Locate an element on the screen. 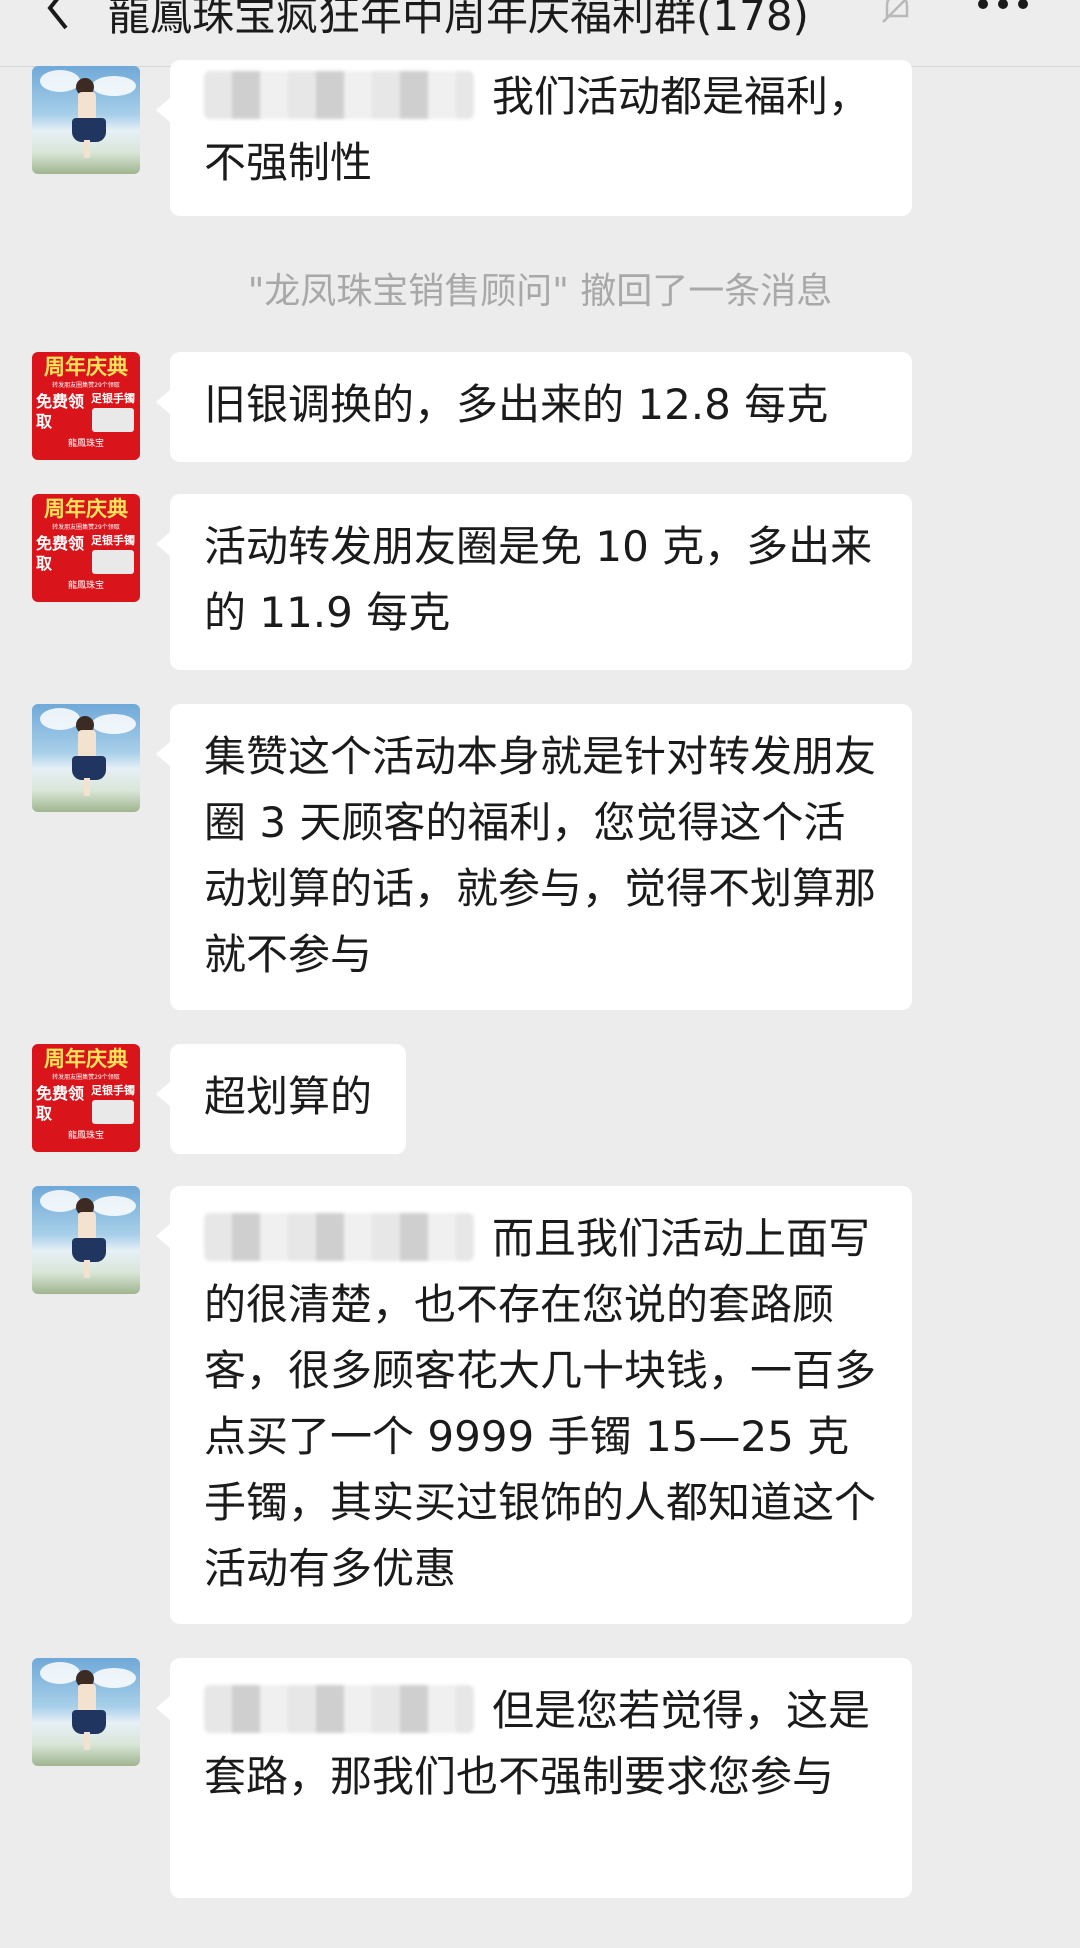  message-bubble: 我们活动都是福利，不强制性 is located at coordinates (534, 138).